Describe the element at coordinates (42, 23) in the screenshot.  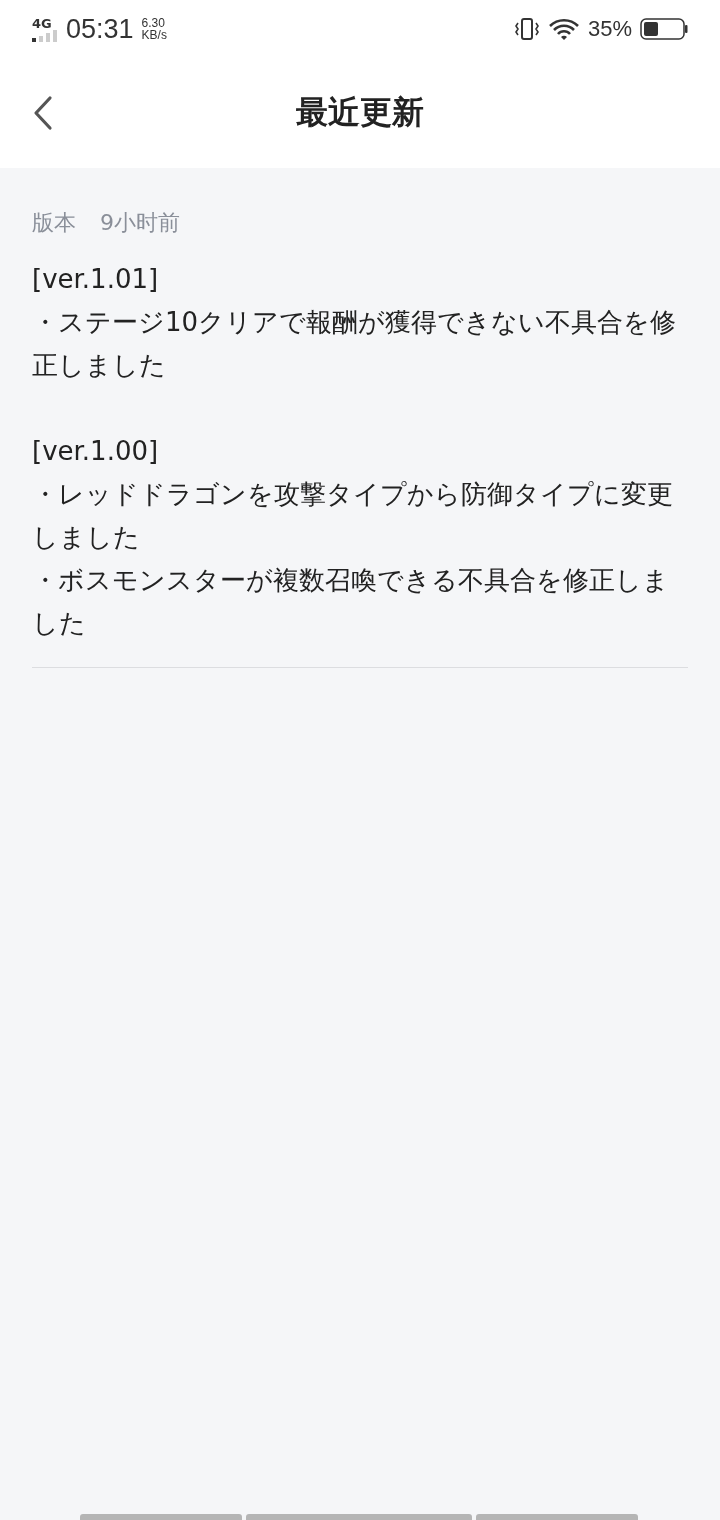
I see `network-type: 4G` at that location.